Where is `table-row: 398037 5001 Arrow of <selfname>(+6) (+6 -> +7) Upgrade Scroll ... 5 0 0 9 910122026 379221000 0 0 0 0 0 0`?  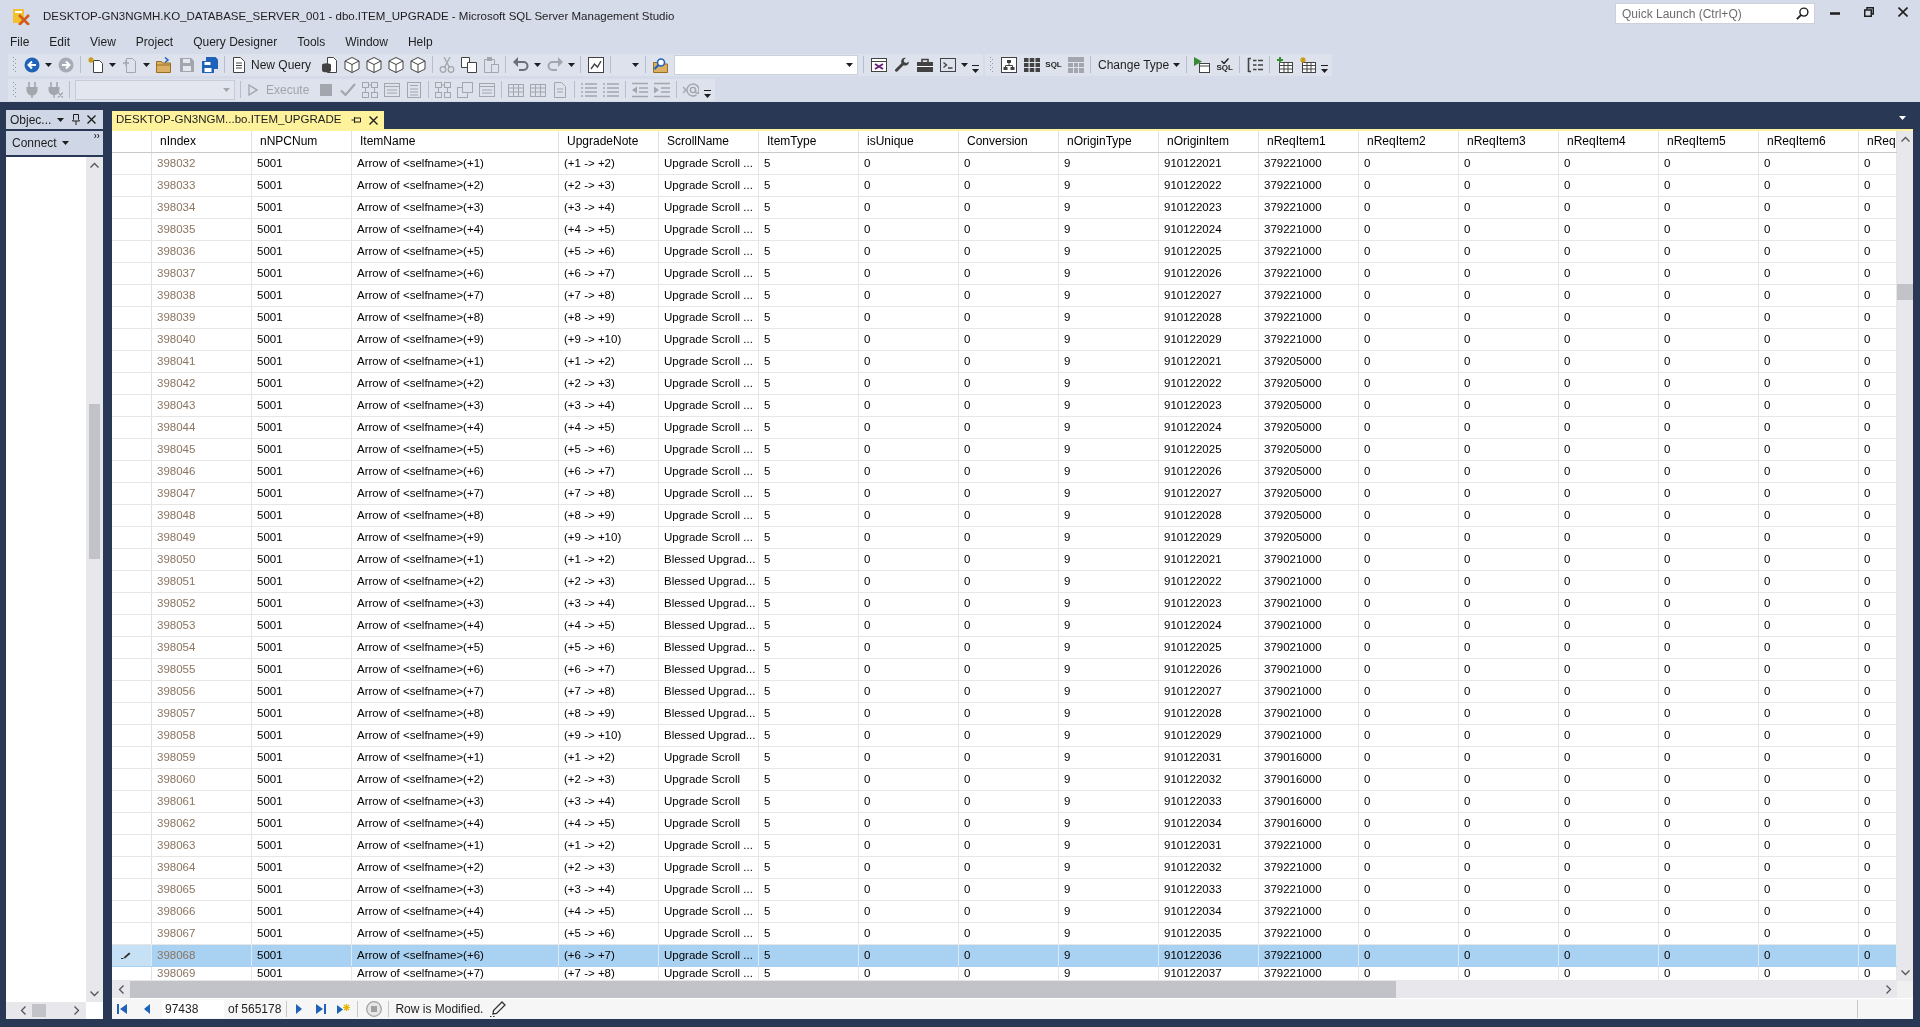
table-row: 398037 5001 Arrow of <selfname>(+6) (+6 -> +7) Upgrade Scroll ... 5 0 0 9 910122026 379221000 0 0 0 0 0 0 is located at coordinates (1004, 274).